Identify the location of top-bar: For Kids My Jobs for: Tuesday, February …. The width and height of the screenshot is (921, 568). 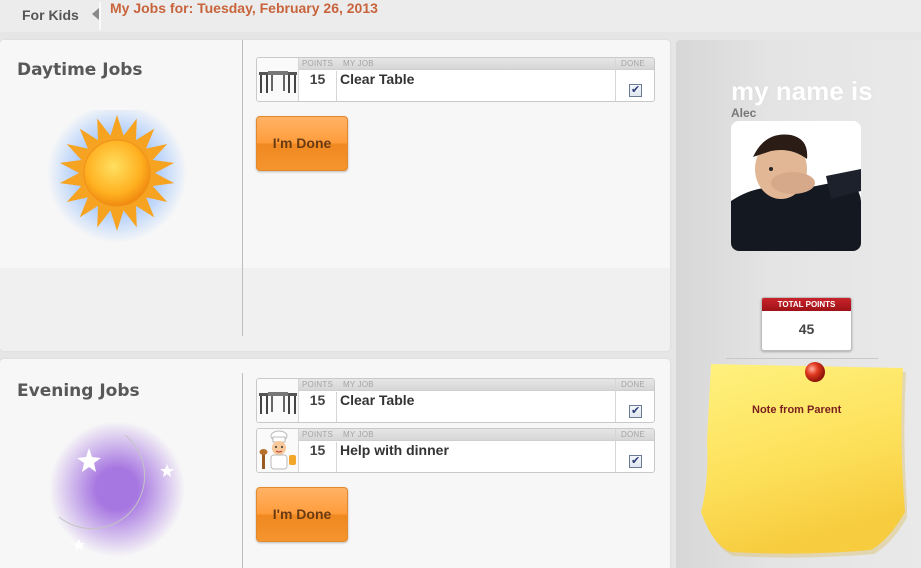
(460, 16).